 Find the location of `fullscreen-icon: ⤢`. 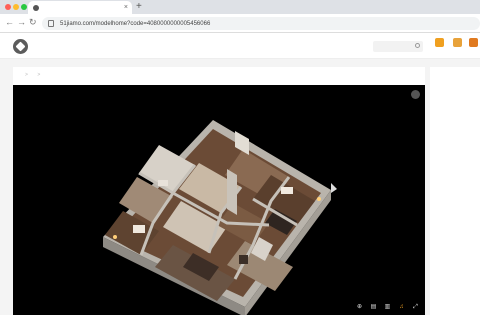

fullscreen-icon: ⤢ is located at coordinates (415, 307).